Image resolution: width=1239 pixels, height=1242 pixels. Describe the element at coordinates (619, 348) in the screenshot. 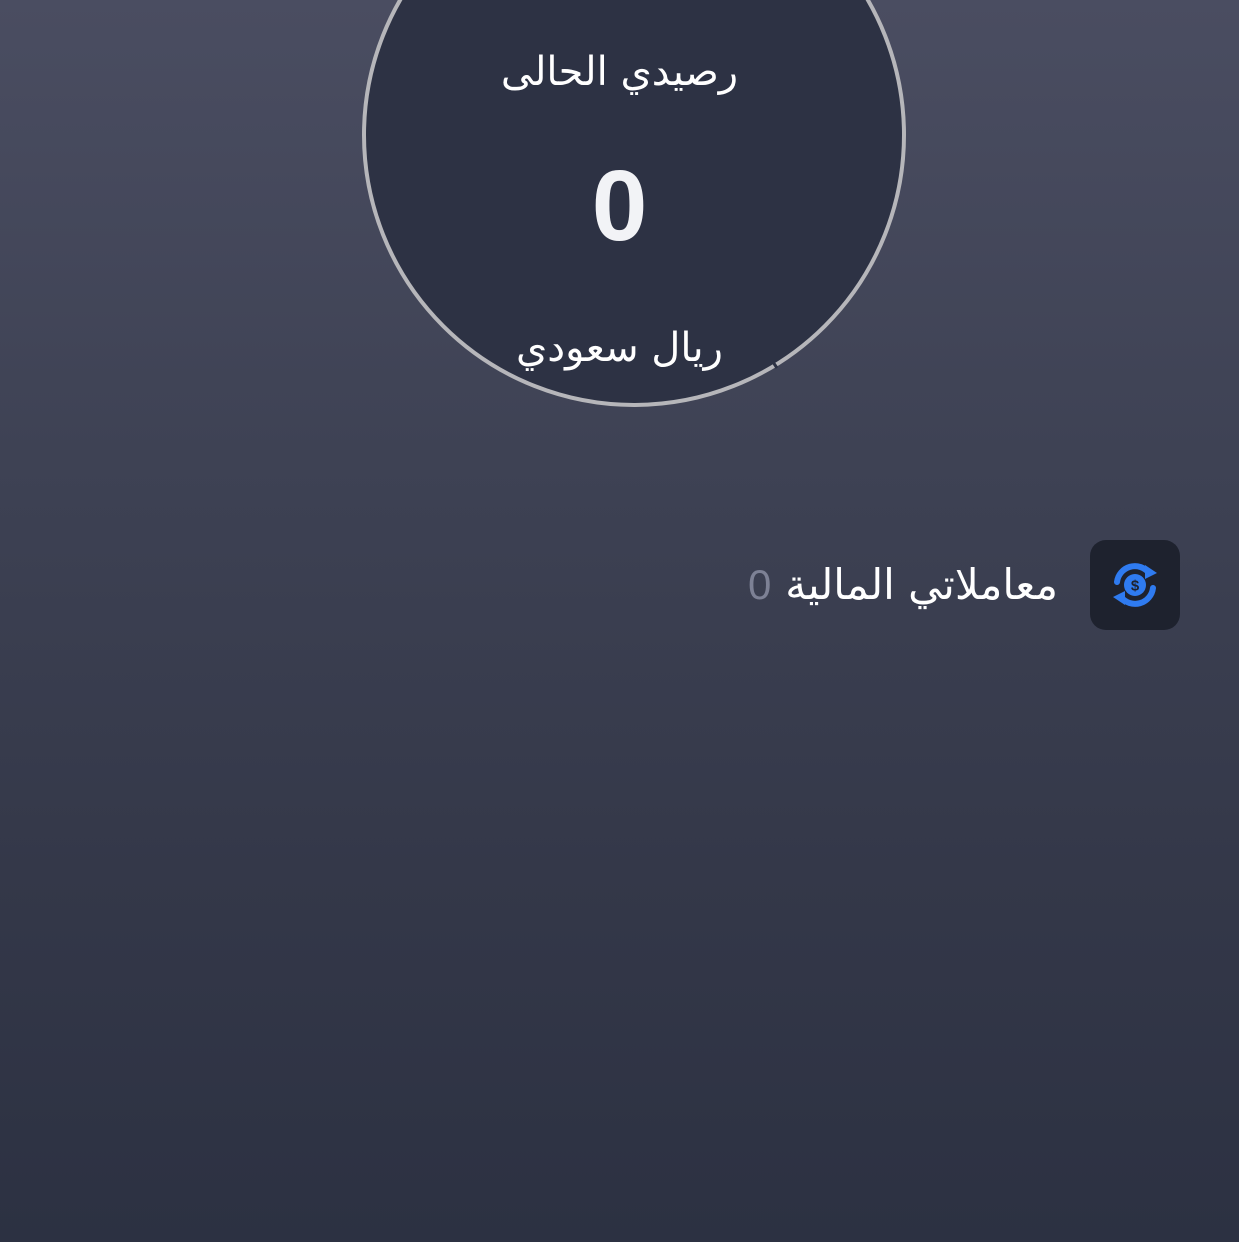

I see `balance-currency: ريال سعودي` at that location.